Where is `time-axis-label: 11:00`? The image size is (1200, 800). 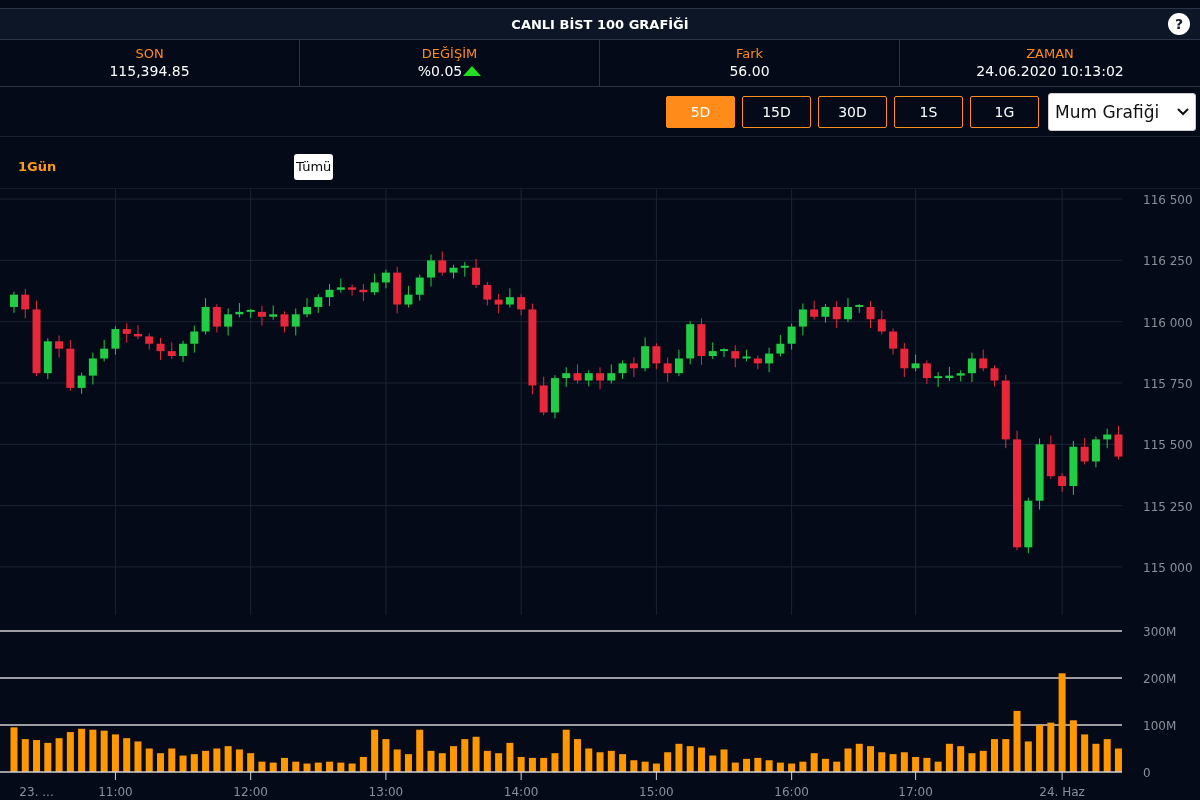 time-axis-label: 11:00 is located at coordinates (115, 792).